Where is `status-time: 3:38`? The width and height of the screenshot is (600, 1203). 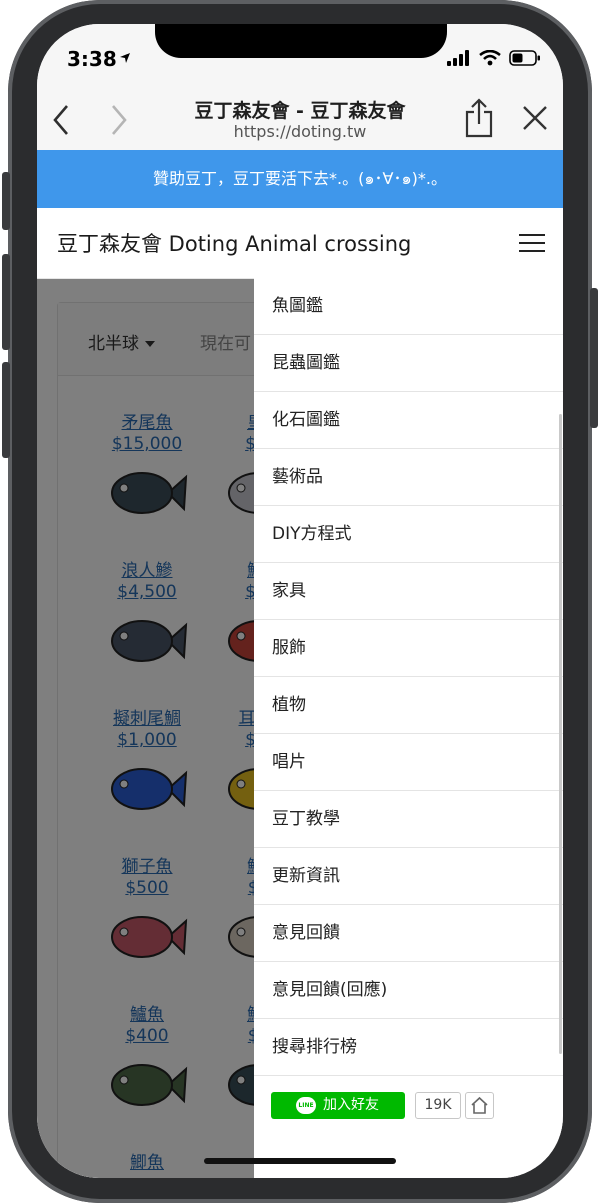 status-time: 3:38 is located at coordinates (92, 59).